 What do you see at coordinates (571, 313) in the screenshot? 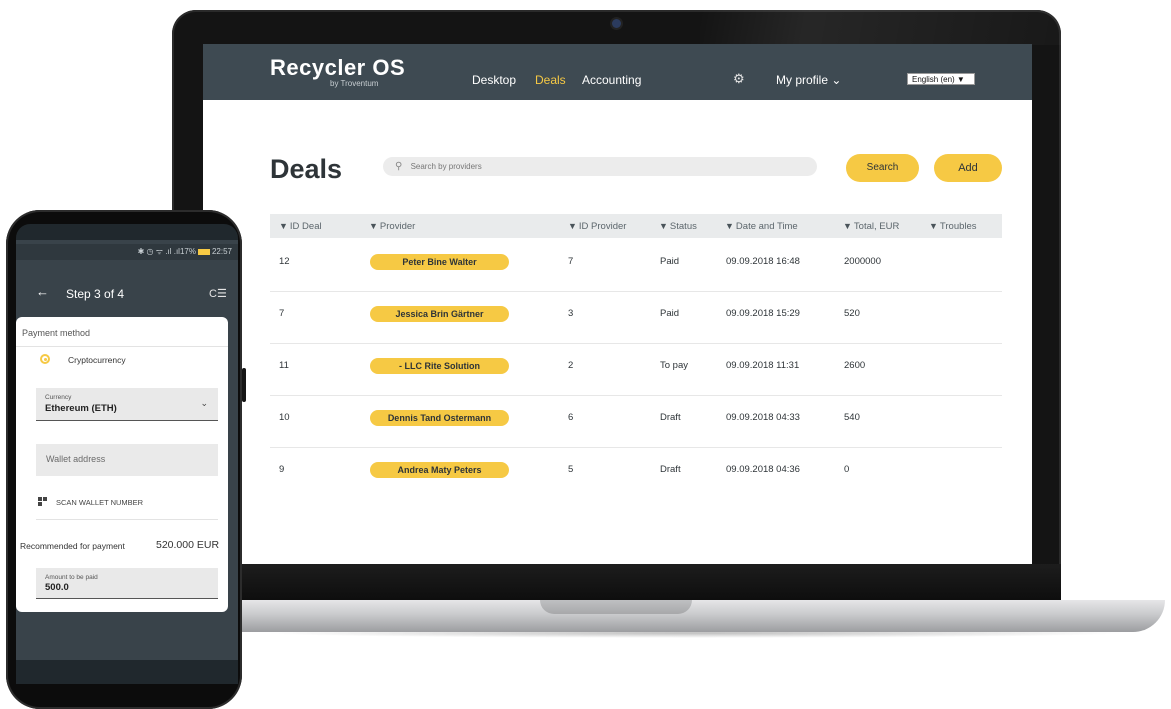
I see `provider-id: 3` at bounding box center [571, 313].